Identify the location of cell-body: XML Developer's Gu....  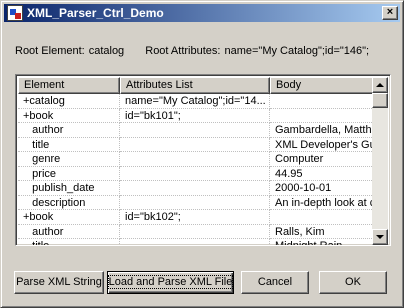
(322, 144).